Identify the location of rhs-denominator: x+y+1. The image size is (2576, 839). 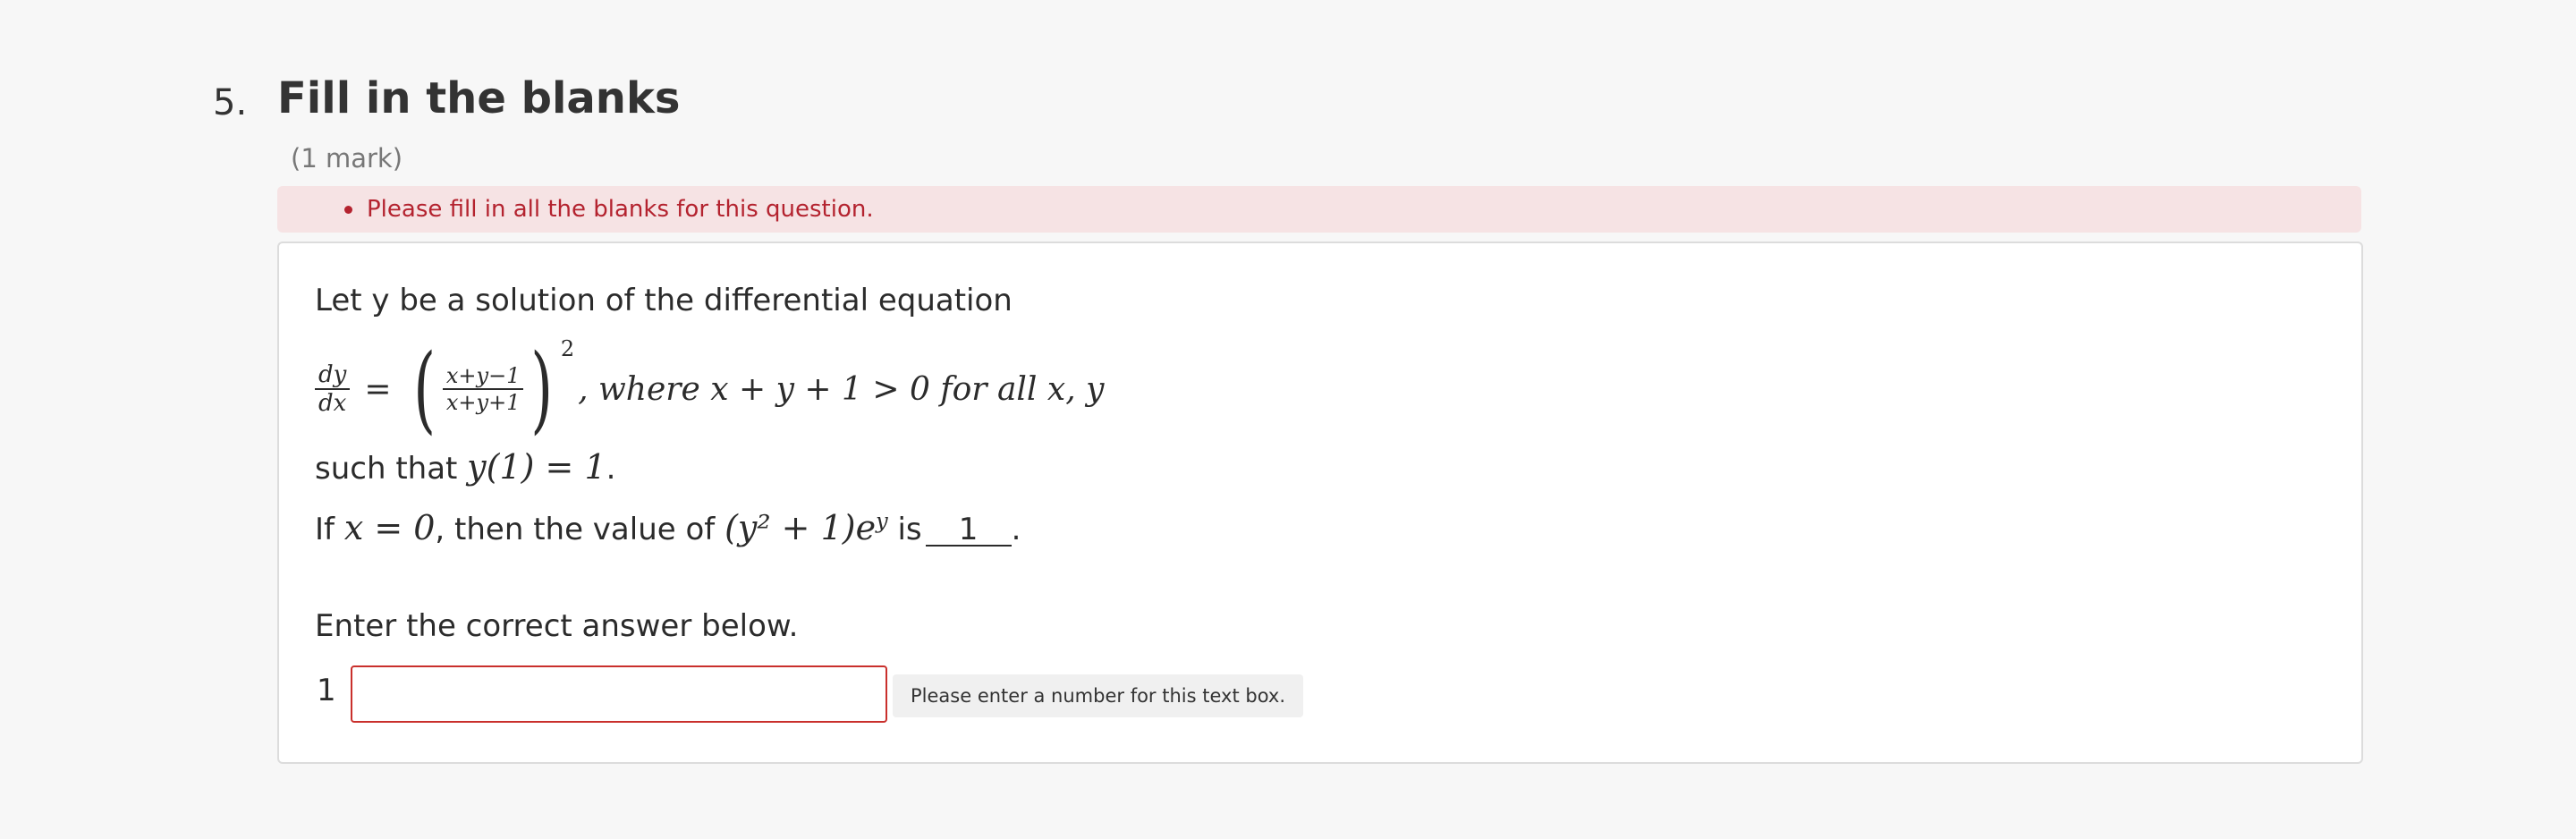
(483, 402).